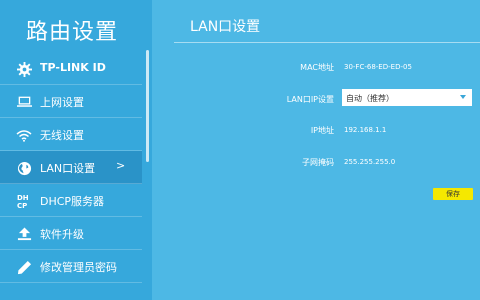 The width and height of the screenshot is (480, 300). What do you see at coordinates (72, 32) in the screenshot?
I see `sidebar-title: 路由设置` at bounding box center [72, 32].